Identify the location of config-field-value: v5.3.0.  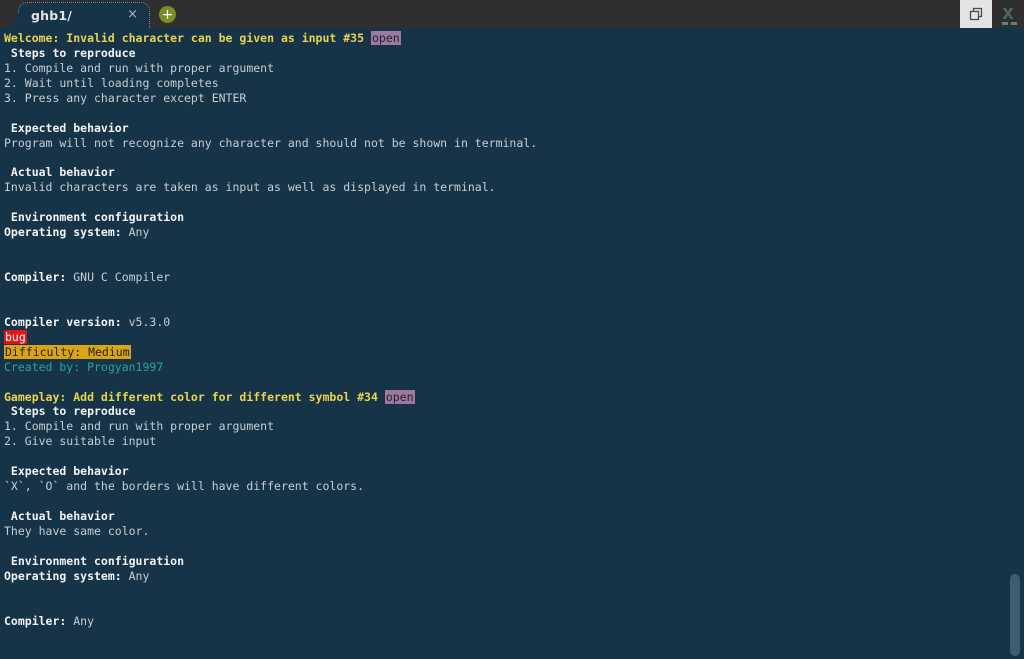
(146, 321).